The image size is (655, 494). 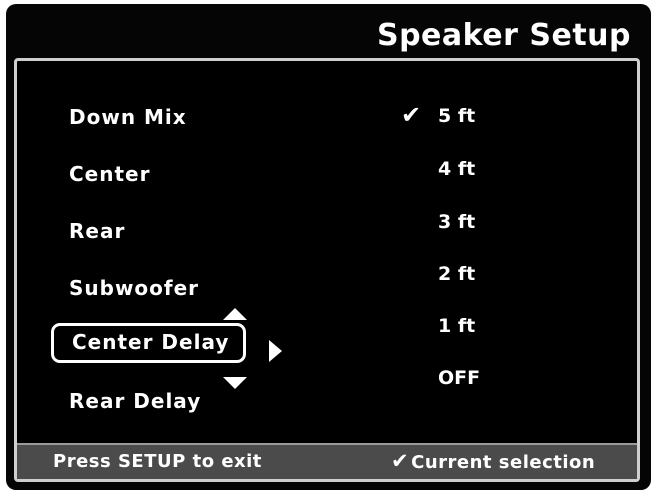 What do you see at coordinates (235, 314) in the screenshot?
I see `arrow-up-icon` at bounding box center [235, 314].